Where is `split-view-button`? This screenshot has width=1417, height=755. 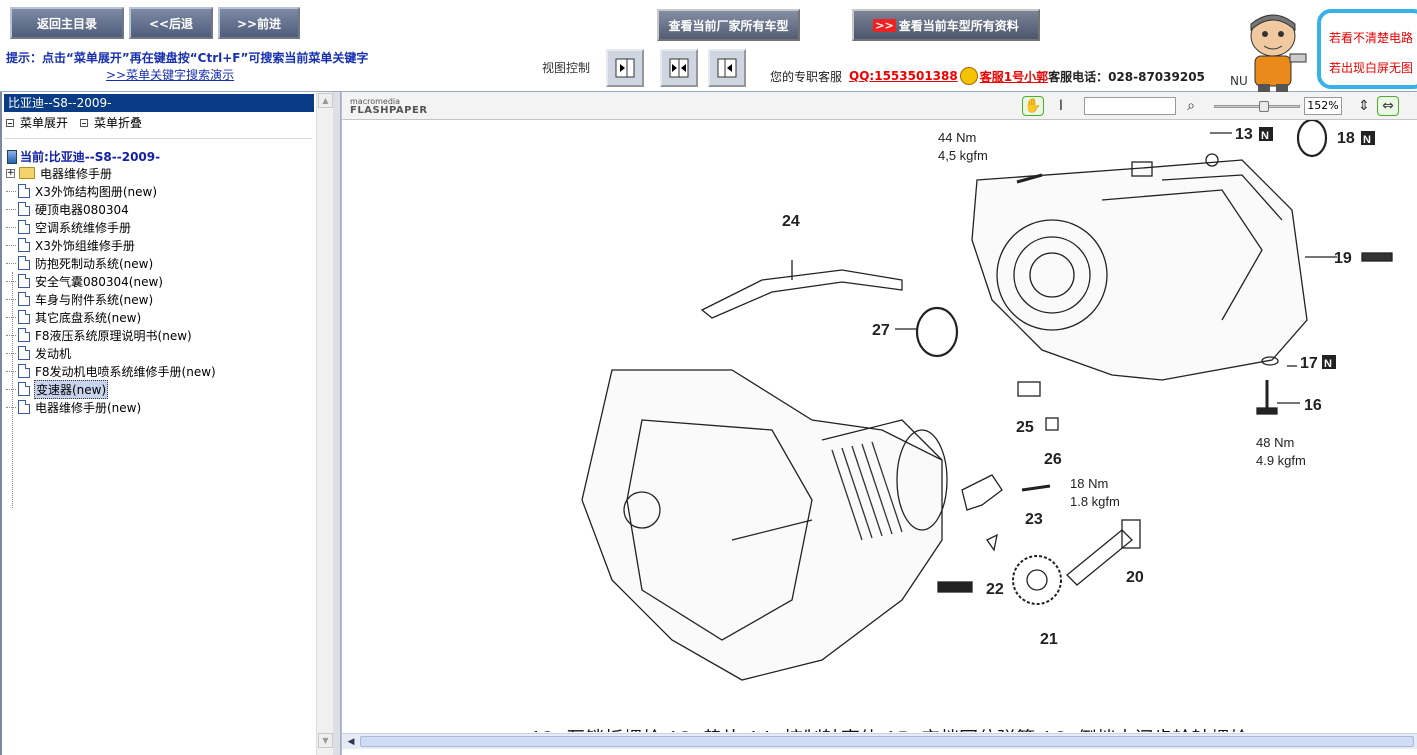 split-view-button is located at coordinates (679, 68).